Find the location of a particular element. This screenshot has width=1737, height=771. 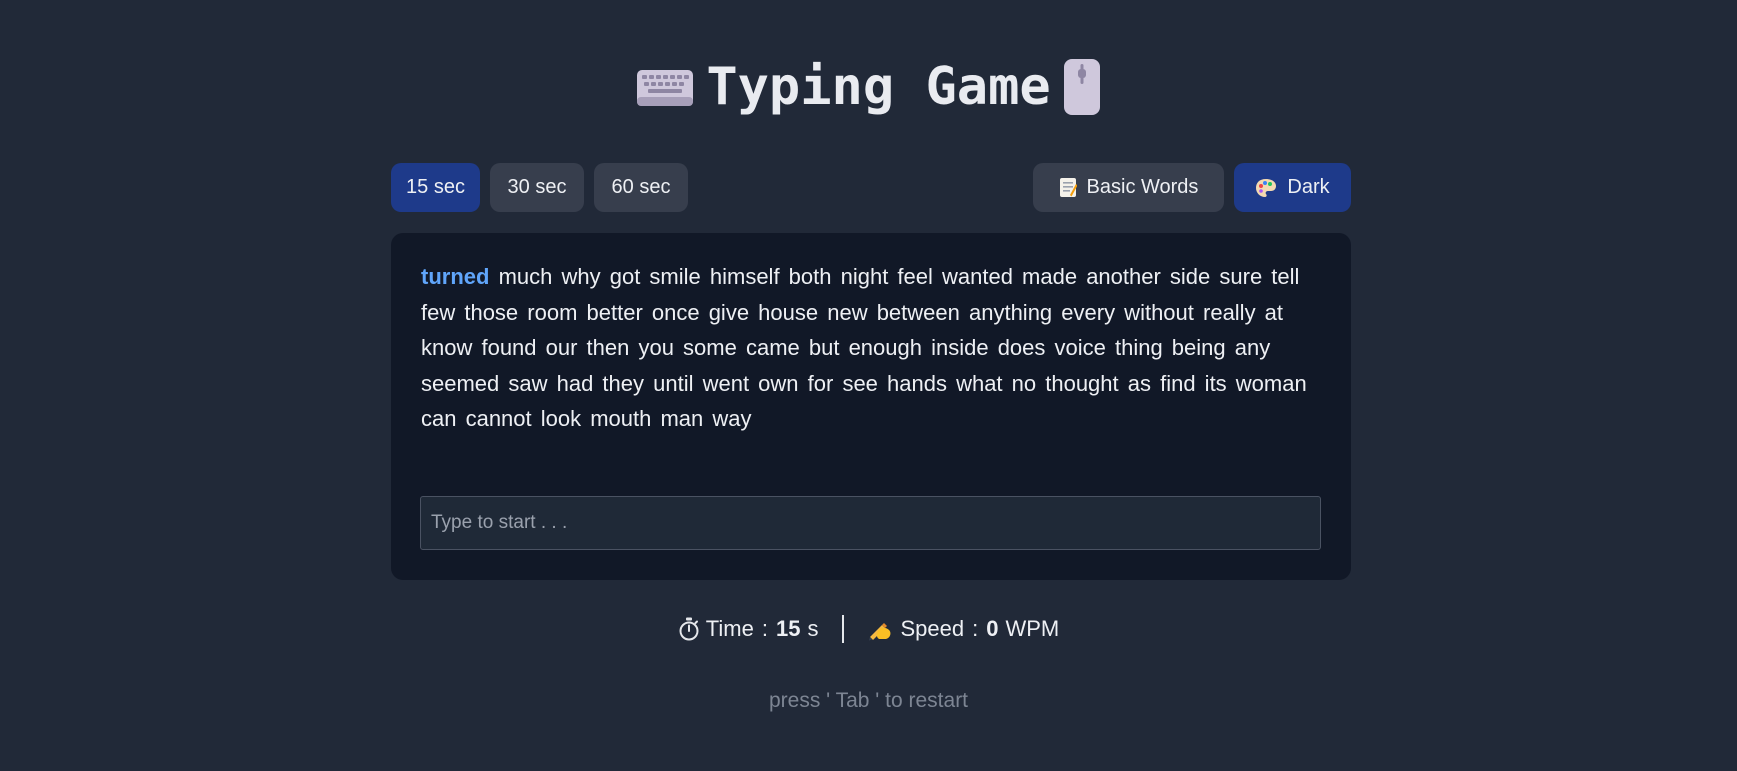

palette-icon is located at coordinates (1266, 188).